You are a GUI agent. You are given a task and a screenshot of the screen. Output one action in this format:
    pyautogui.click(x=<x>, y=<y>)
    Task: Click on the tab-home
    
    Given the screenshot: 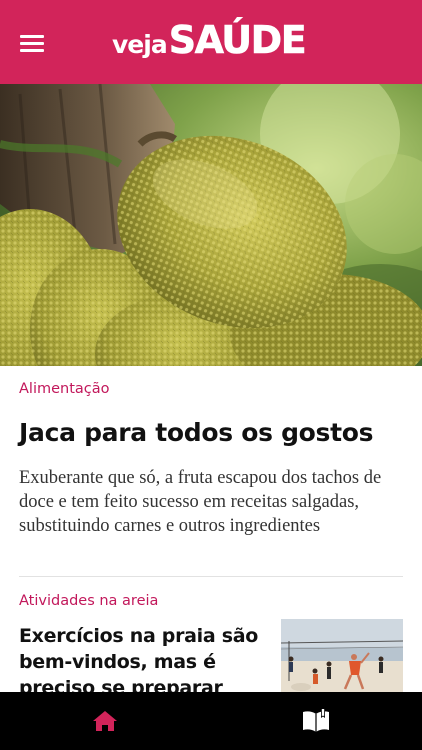 What is the action you would take?
    pyautogui.click(x=105, y=721)
    